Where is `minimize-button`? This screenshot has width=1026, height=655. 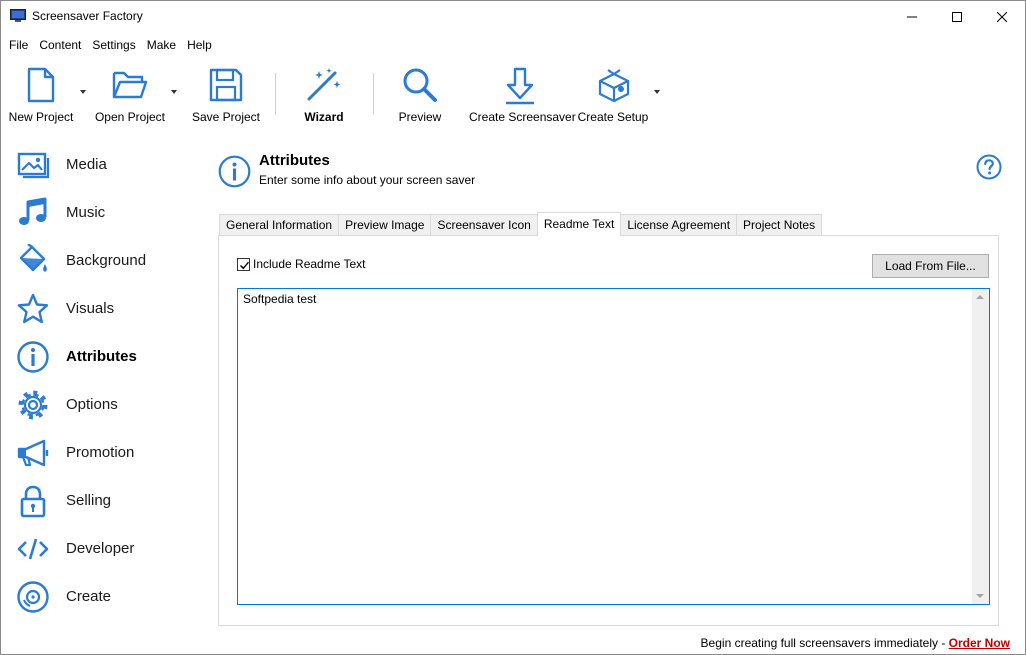 minimize-button is located at coordinates (912, 16).